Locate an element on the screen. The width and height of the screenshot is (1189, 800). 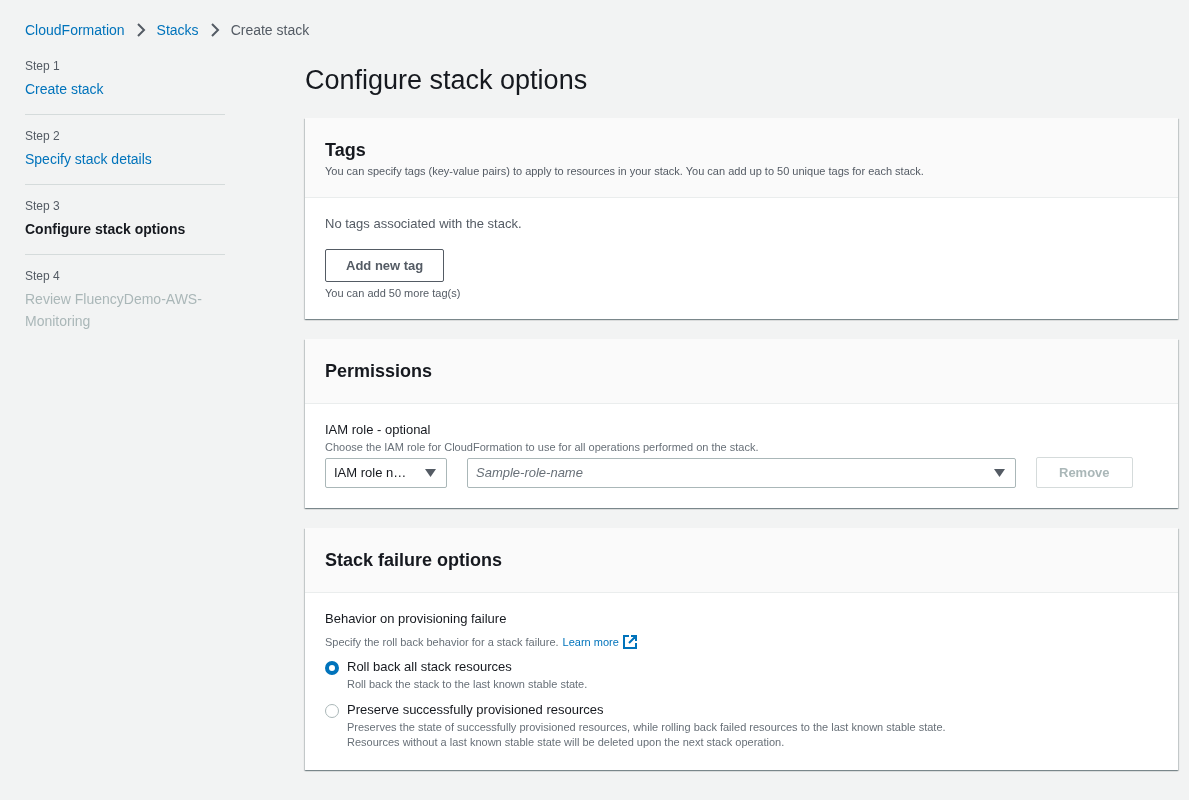
page-title: Configure stack options is located at coordinates (447, 80).